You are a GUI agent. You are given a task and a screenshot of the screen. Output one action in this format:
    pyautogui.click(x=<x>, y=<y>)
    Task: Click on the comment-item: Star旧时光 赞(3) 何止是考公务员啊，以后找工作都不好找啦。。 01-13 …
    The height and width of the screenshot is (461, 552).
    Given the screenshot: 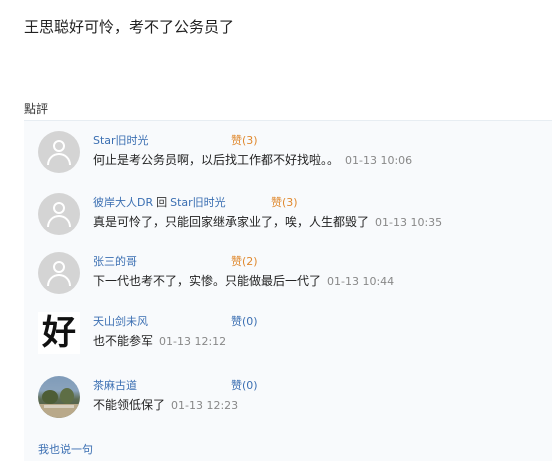 What is the action you would take?
    pyautogui.click(x=293, y=155)
    